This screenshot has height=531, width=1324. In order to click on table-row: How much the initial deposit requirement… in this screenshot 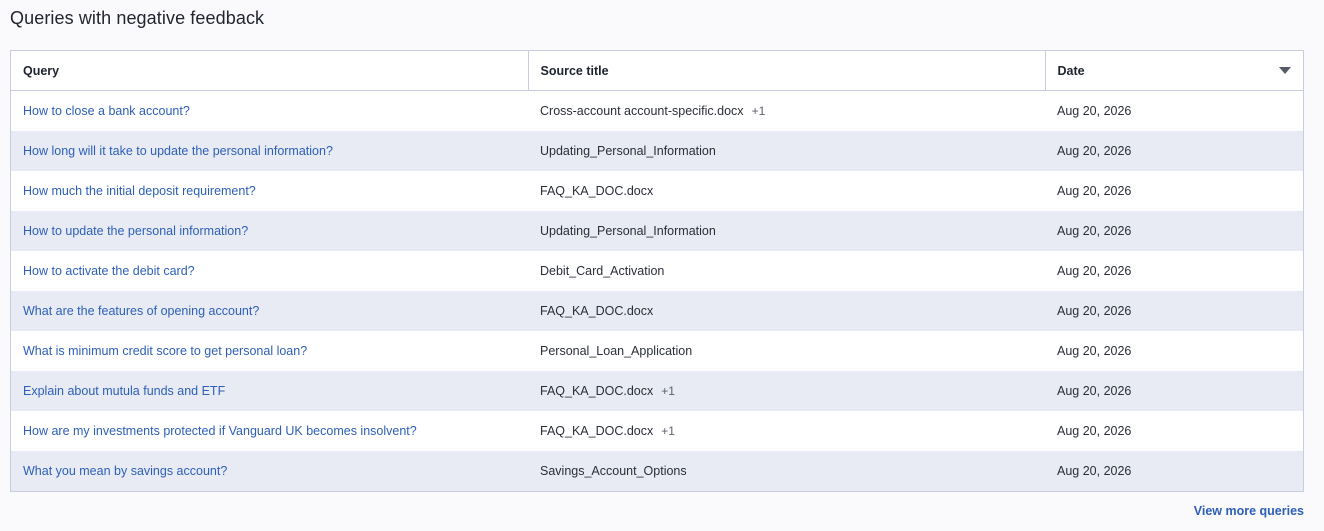, I will do `click(657, 191)`.